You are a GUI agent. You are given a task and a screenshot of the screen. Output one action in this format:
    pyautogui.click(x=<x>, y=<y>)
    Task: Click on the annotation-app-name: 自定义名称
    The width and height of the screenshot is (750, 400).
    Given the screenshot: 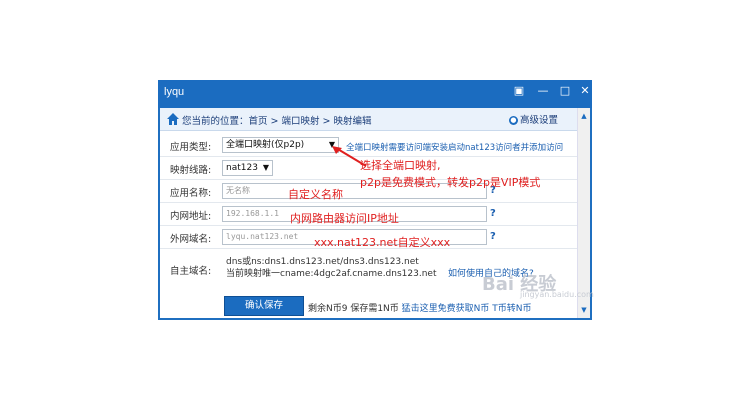 What is the action you would take?
    pyautogui.click(x=315, y=194)
    